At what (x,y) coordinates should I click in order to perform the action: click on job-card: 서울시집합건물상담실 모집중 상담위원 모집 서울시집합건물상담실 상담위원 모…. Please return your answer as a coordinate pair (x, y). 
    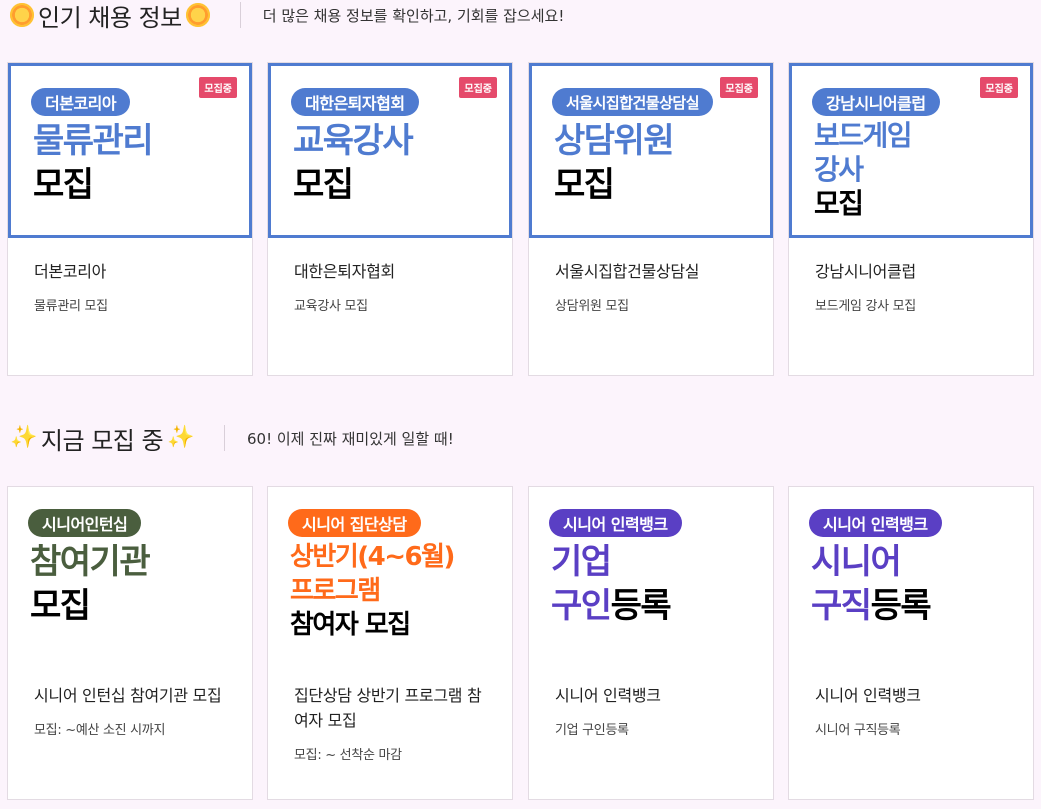
    Looking at the image, I should click on (651, 219).